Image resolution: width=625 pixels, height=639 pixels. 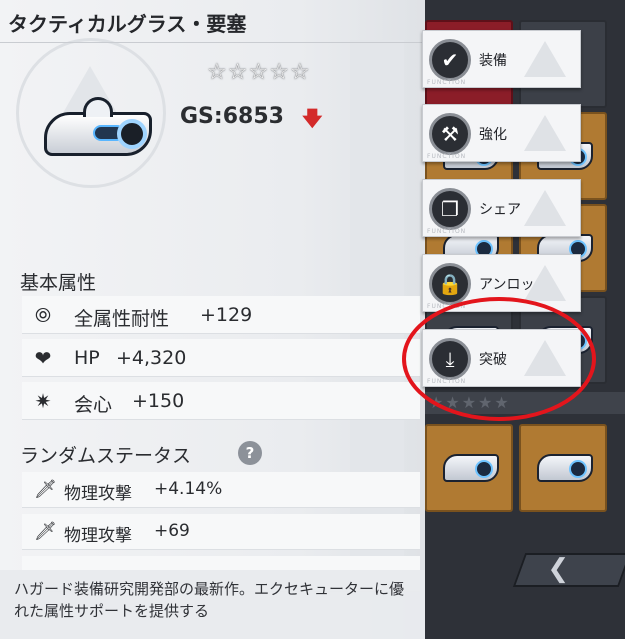 I want to click on check-icon: ✔, so click(x=450, y=60).